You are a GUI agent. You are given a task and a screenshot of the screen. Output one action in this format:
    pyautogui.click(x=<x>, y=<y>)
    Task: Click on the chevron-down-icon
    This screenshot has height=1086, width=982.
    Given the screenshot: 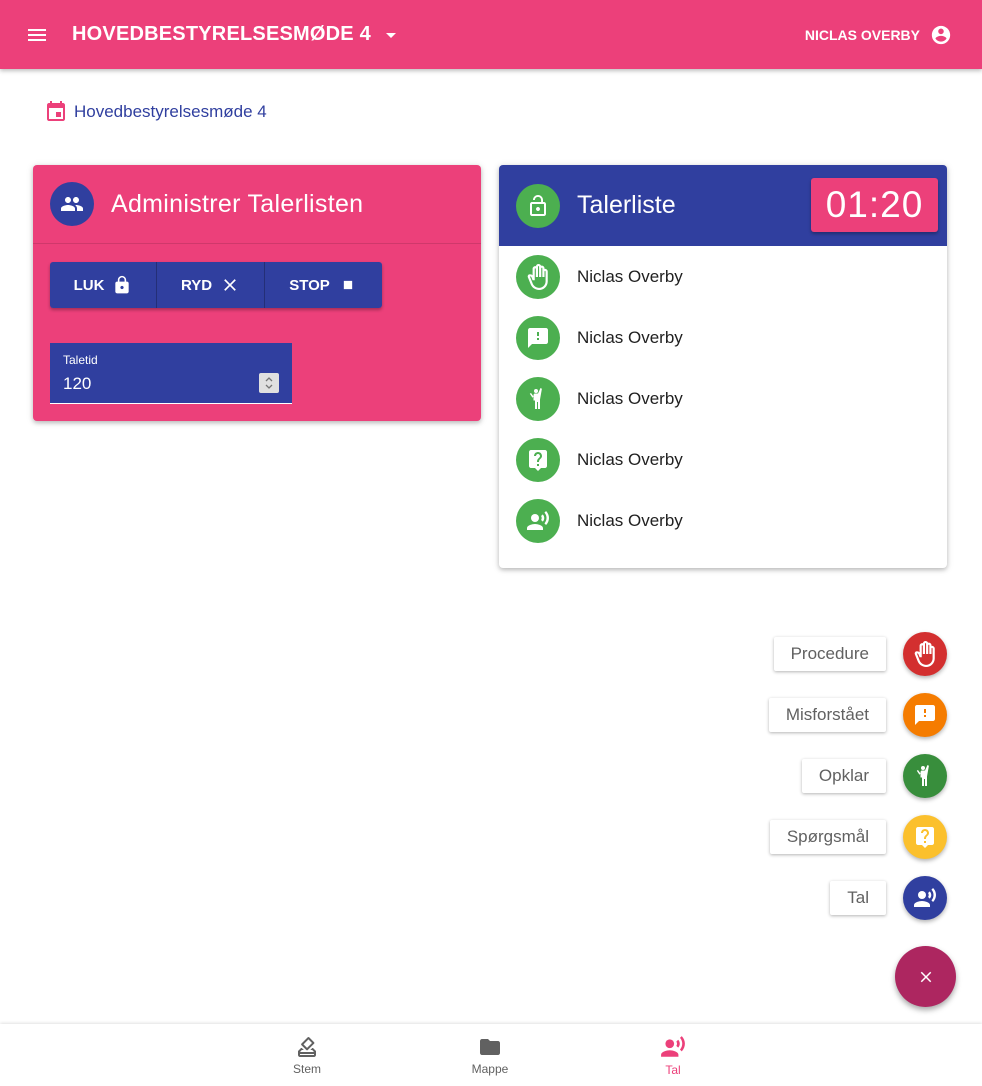 What is the action you would take?
    pyautogui.click(x=391, y=35)
    